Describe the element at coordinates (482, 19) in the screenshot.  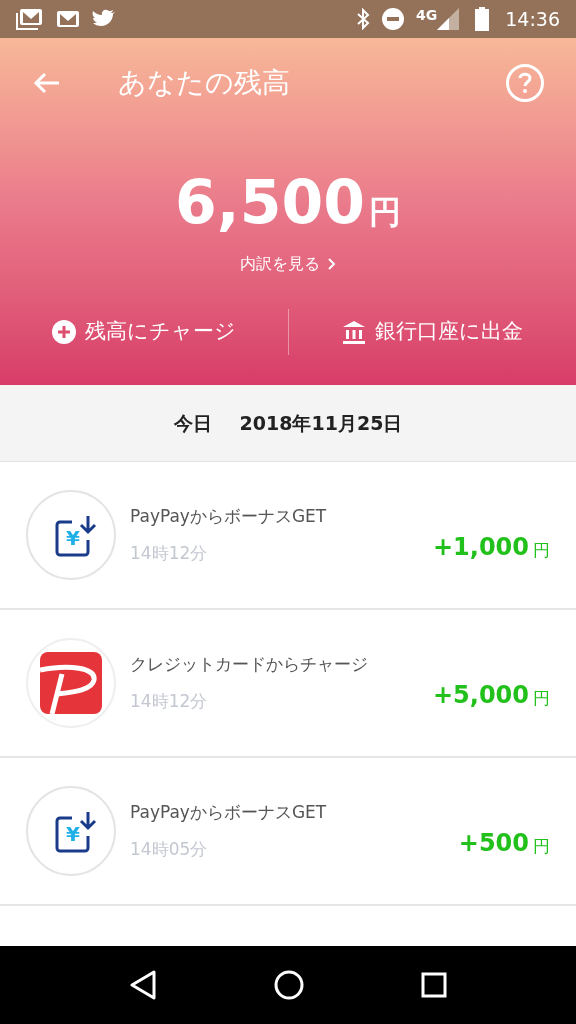
I see `battery-icon` at that location.